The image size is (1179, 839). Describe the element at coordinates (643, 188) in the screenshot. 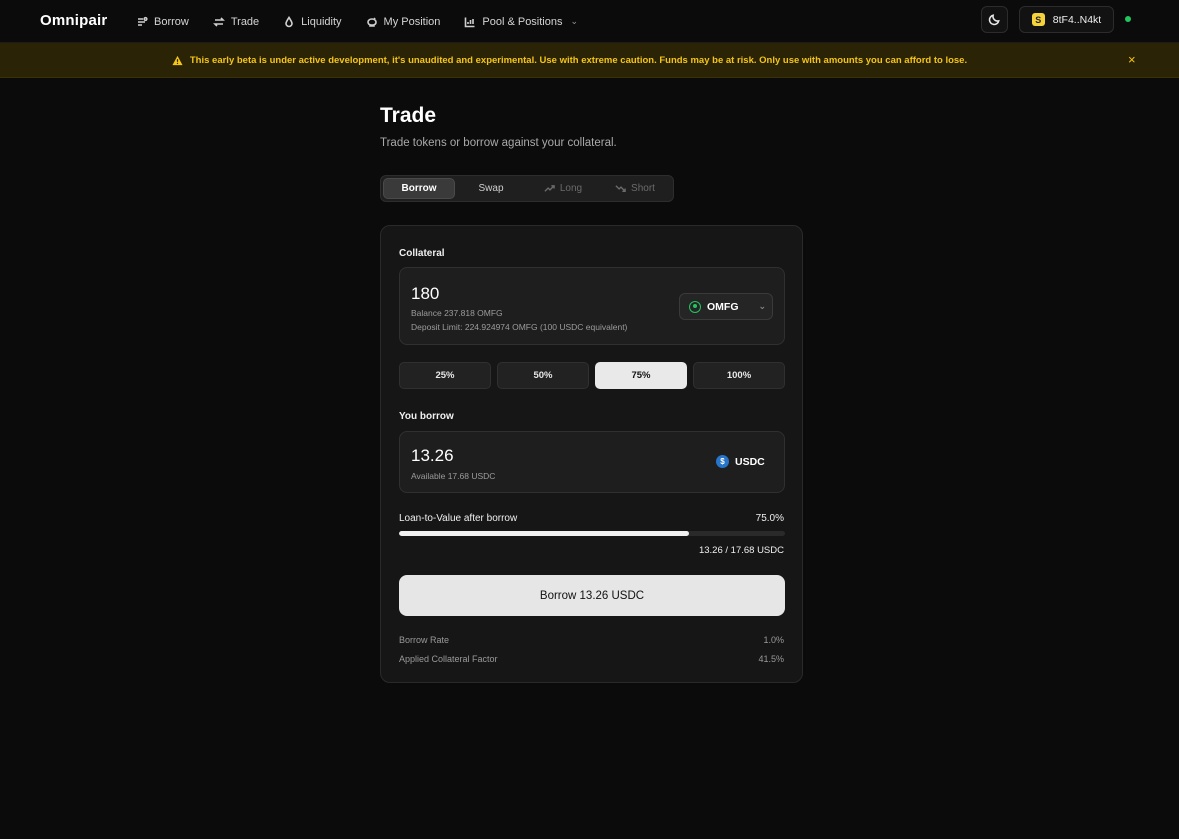

I see `tab-label: Short` at that location.